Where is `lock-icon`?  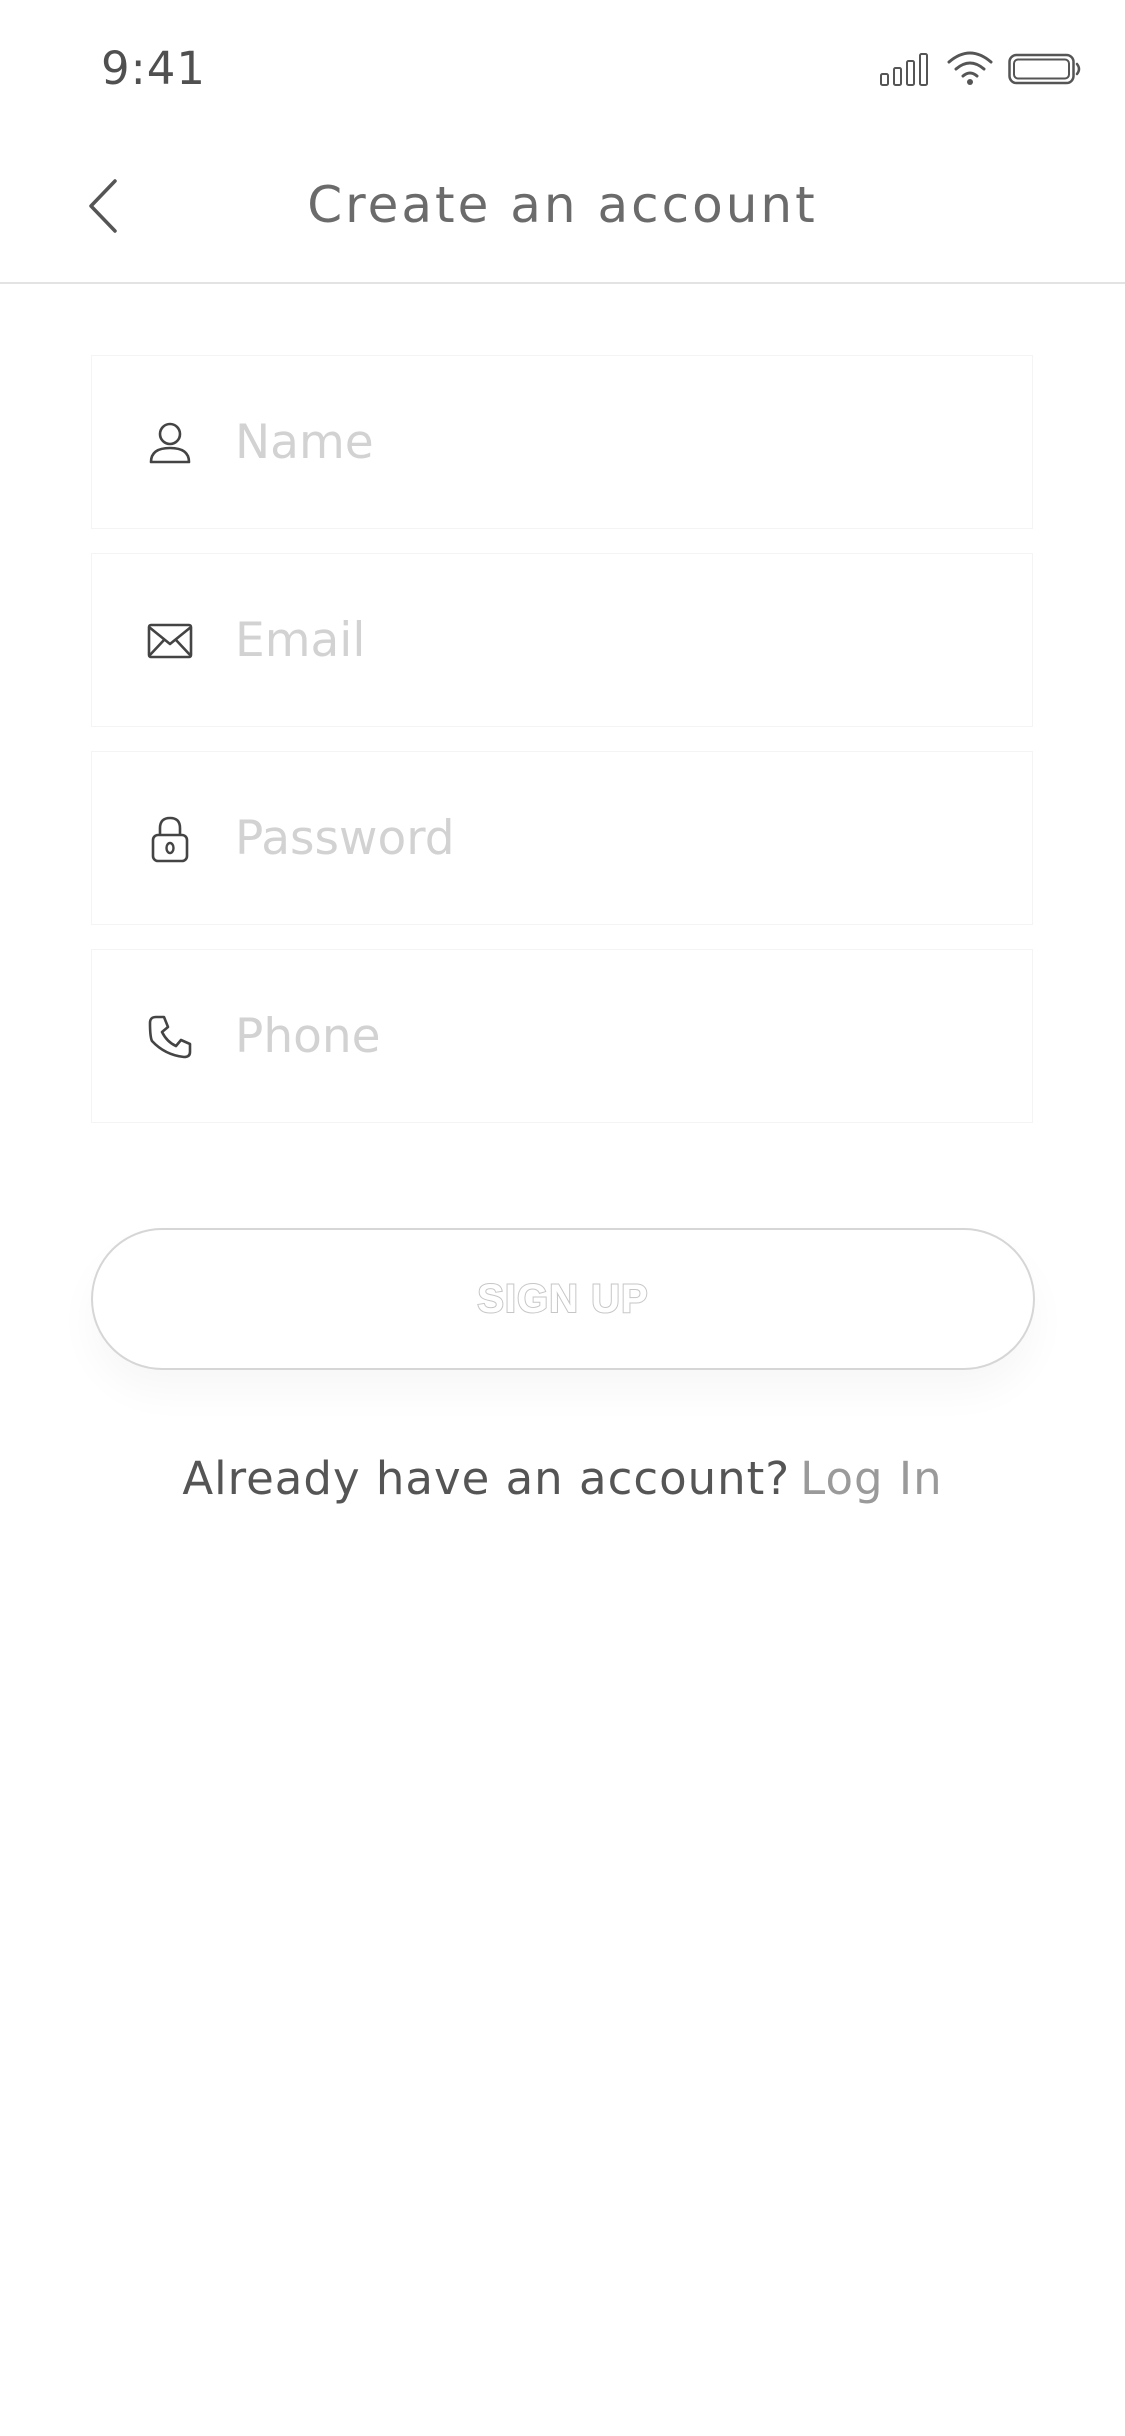 lock-icon is located at coordinates (170, 839).